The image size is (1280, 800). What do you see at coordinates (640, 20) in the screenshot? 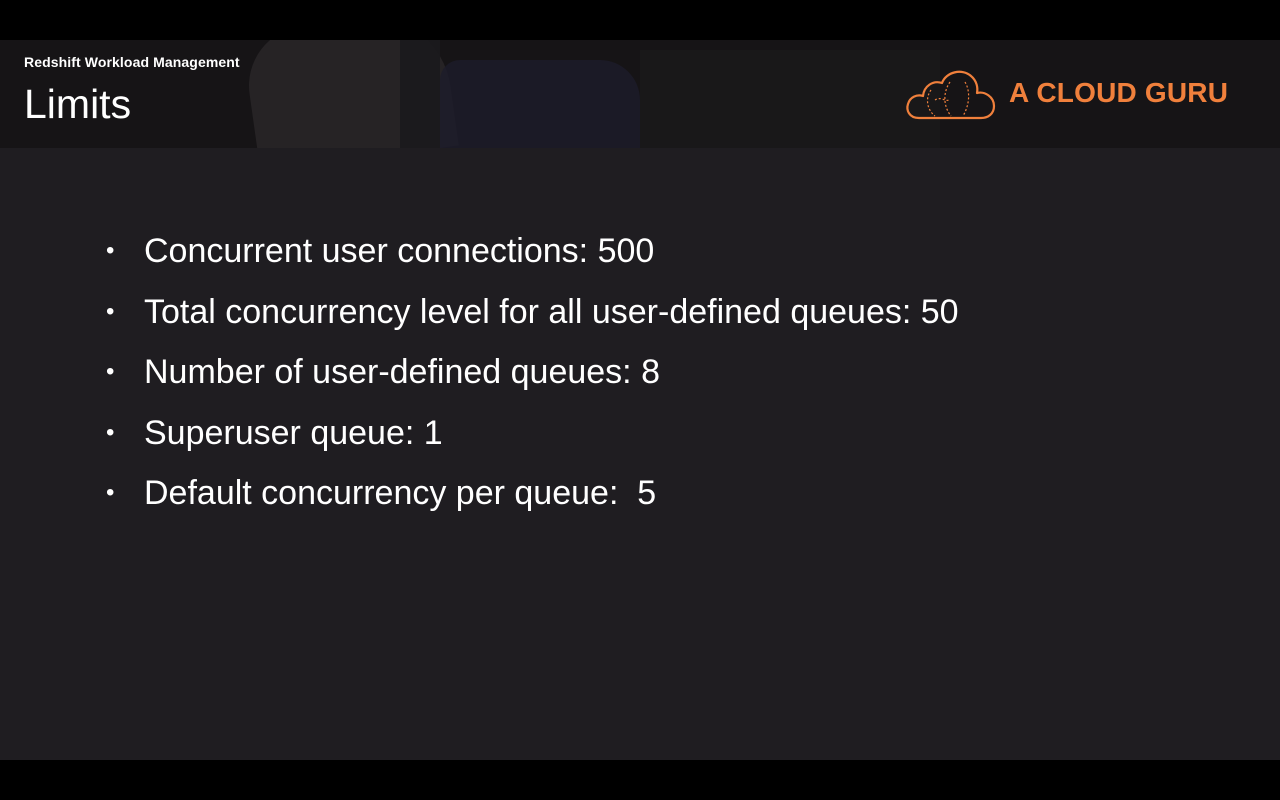
I see `letterbox-top` at bounding box center [640, 20].